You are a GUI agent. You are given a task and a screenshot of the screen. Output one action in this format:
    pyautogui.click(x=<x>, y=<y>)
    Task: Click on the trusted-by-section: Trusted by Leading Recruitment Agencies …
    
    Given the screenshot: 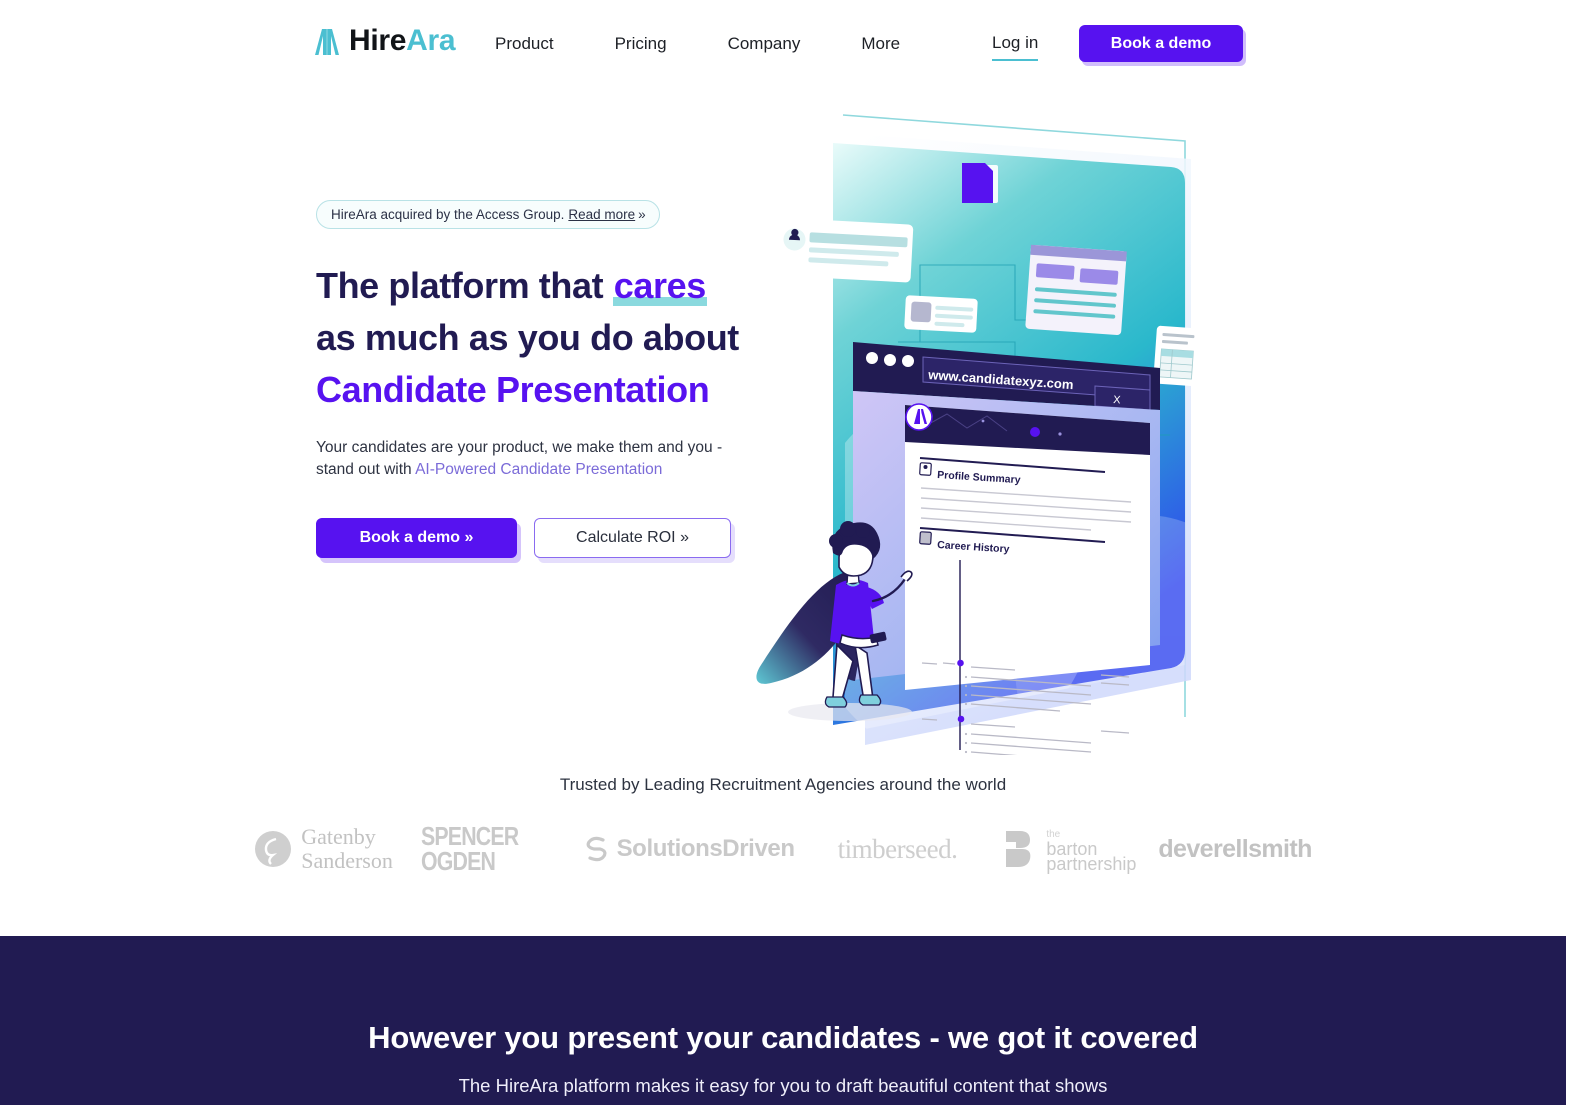 What is the action you would take?
    pyautogui.click(x=783, y=824)
    